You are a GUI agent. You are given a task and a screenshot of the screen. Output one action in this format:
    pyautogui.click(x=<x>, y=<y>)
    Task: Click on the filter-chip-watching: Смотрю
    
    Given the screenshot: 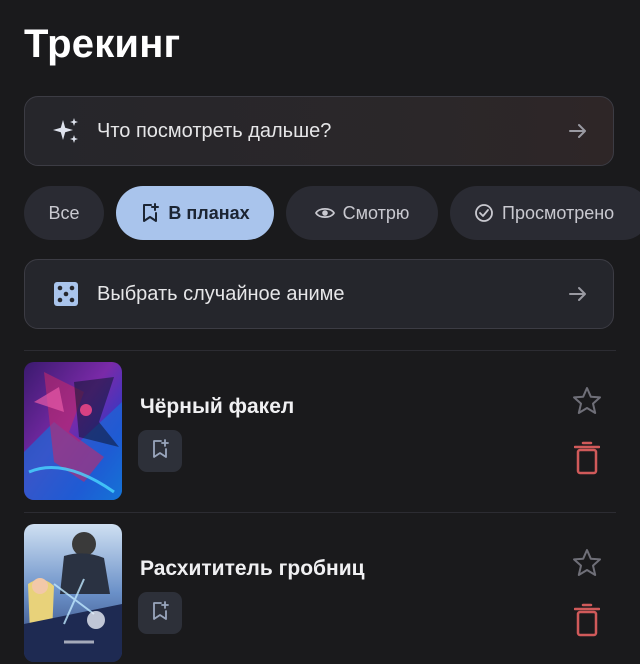 What is the action you would take?
    pyautogui.click(x=362, y=213)
    